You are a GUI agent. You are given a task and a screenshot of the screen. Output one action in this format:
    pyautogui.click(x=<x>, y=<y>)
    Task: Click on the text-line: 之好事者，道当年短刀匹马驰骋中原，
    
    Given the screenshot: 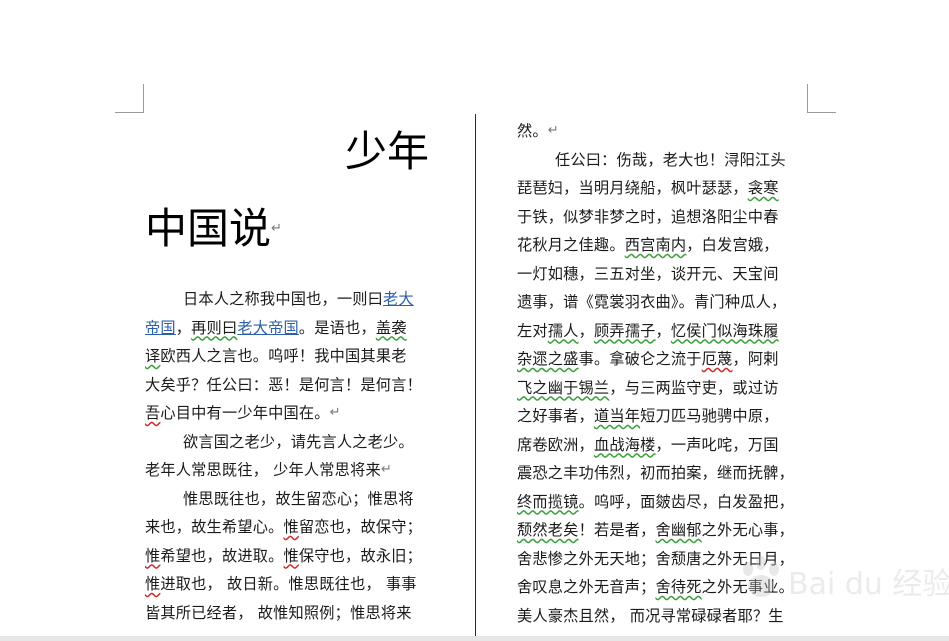 What is the action you would take?
    pyautogui.click(x=663, y=416)
    